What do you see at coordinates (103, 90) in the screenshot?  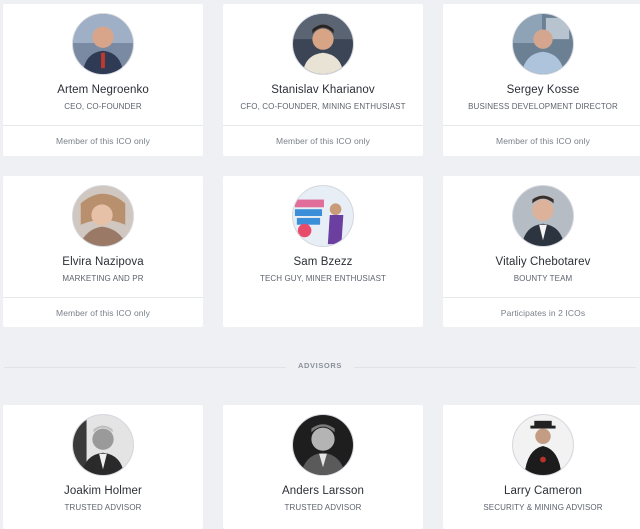 I see `member-name: Artem Negroenko` at bounding box center [103, 90].